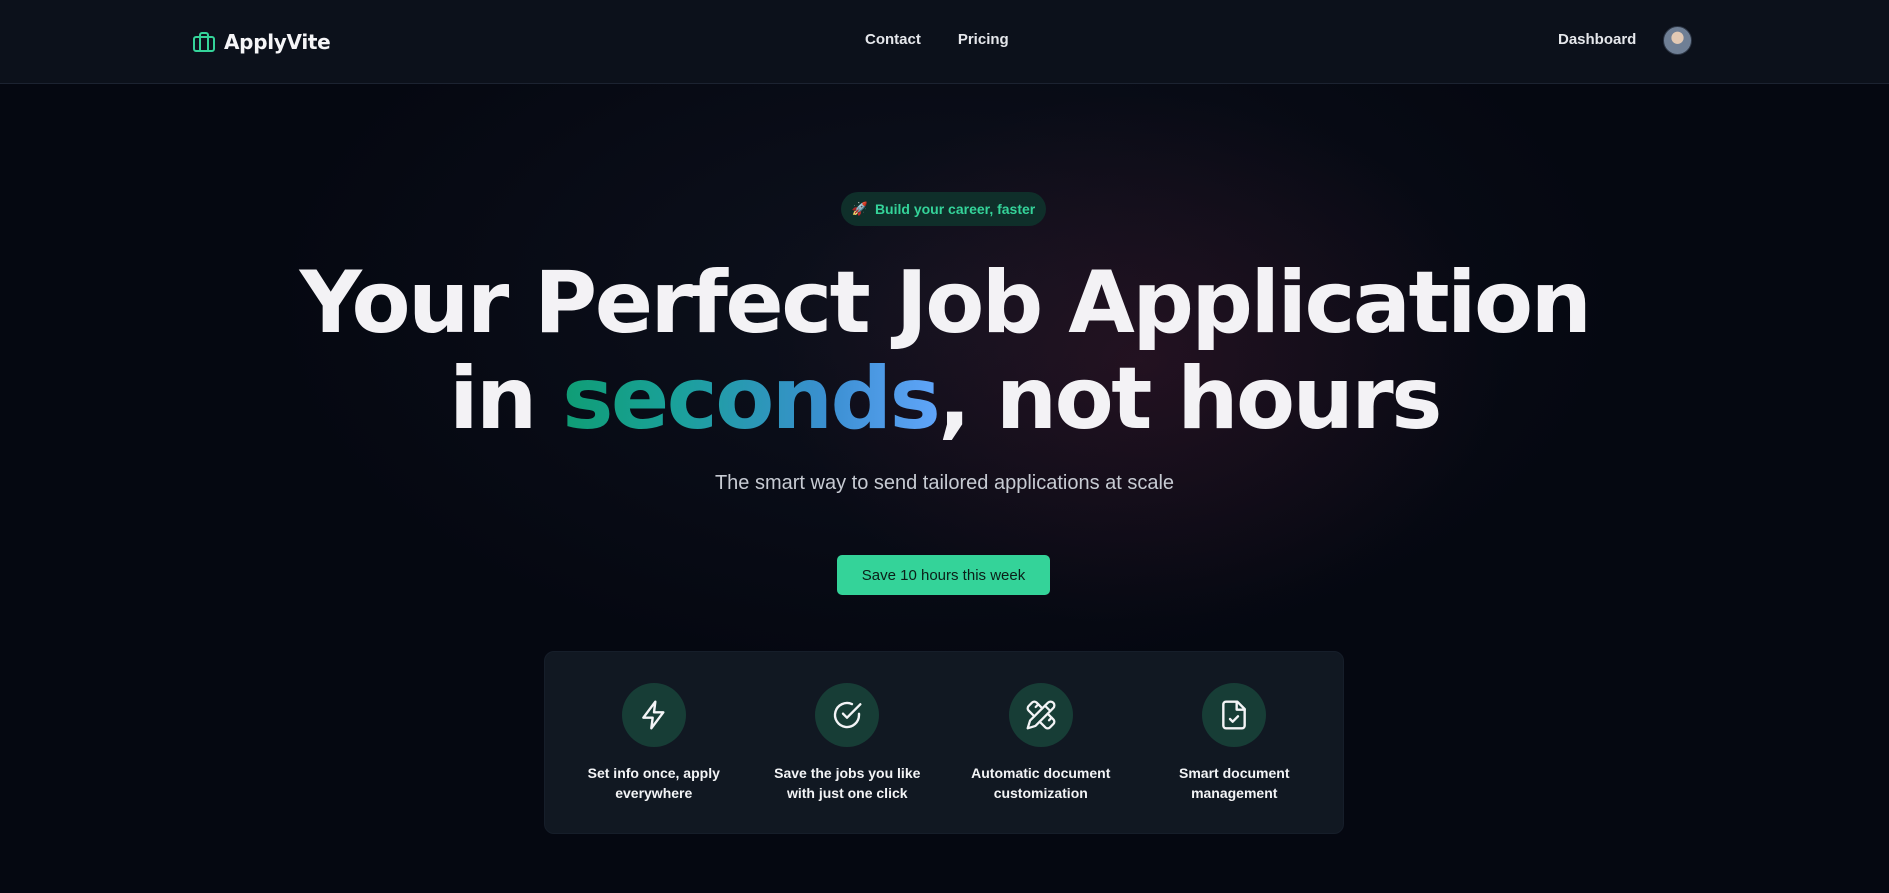  I want to click on headline-prefix: in, so click(506, 399).